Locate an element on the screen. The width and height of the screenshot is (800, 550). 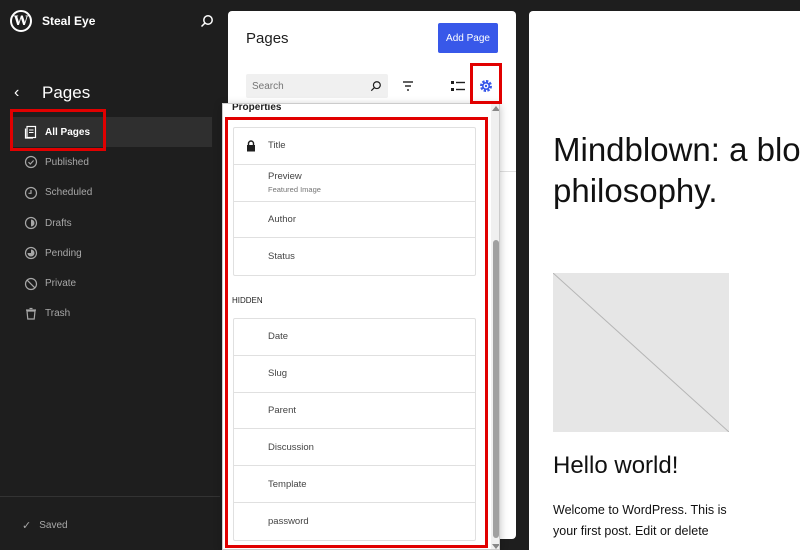
field-label: Date is located at coordinates (278, 337).